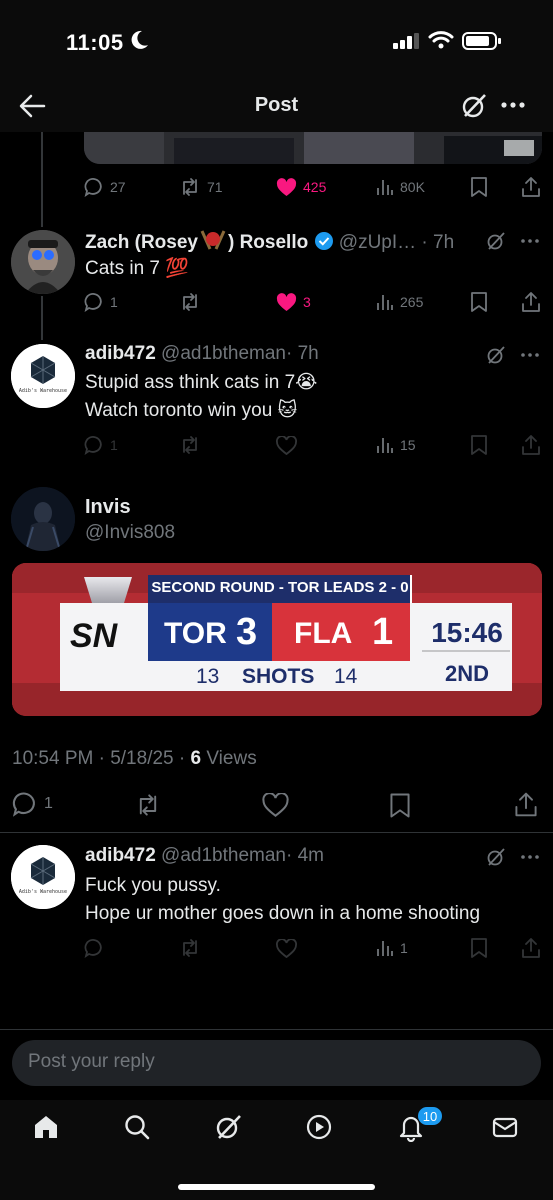  I want to click on view-count: 80K, so click(412, 187).